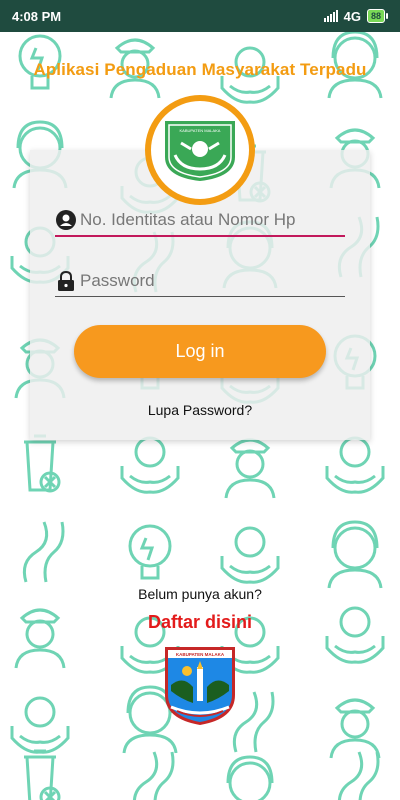 The width and height of the screenshot is (400, 800). What do you see at coordinates (200, 686) in the screenshot?
I see `district-logo: KABUPATEN MALAKA` at bounding box center [200, 686].